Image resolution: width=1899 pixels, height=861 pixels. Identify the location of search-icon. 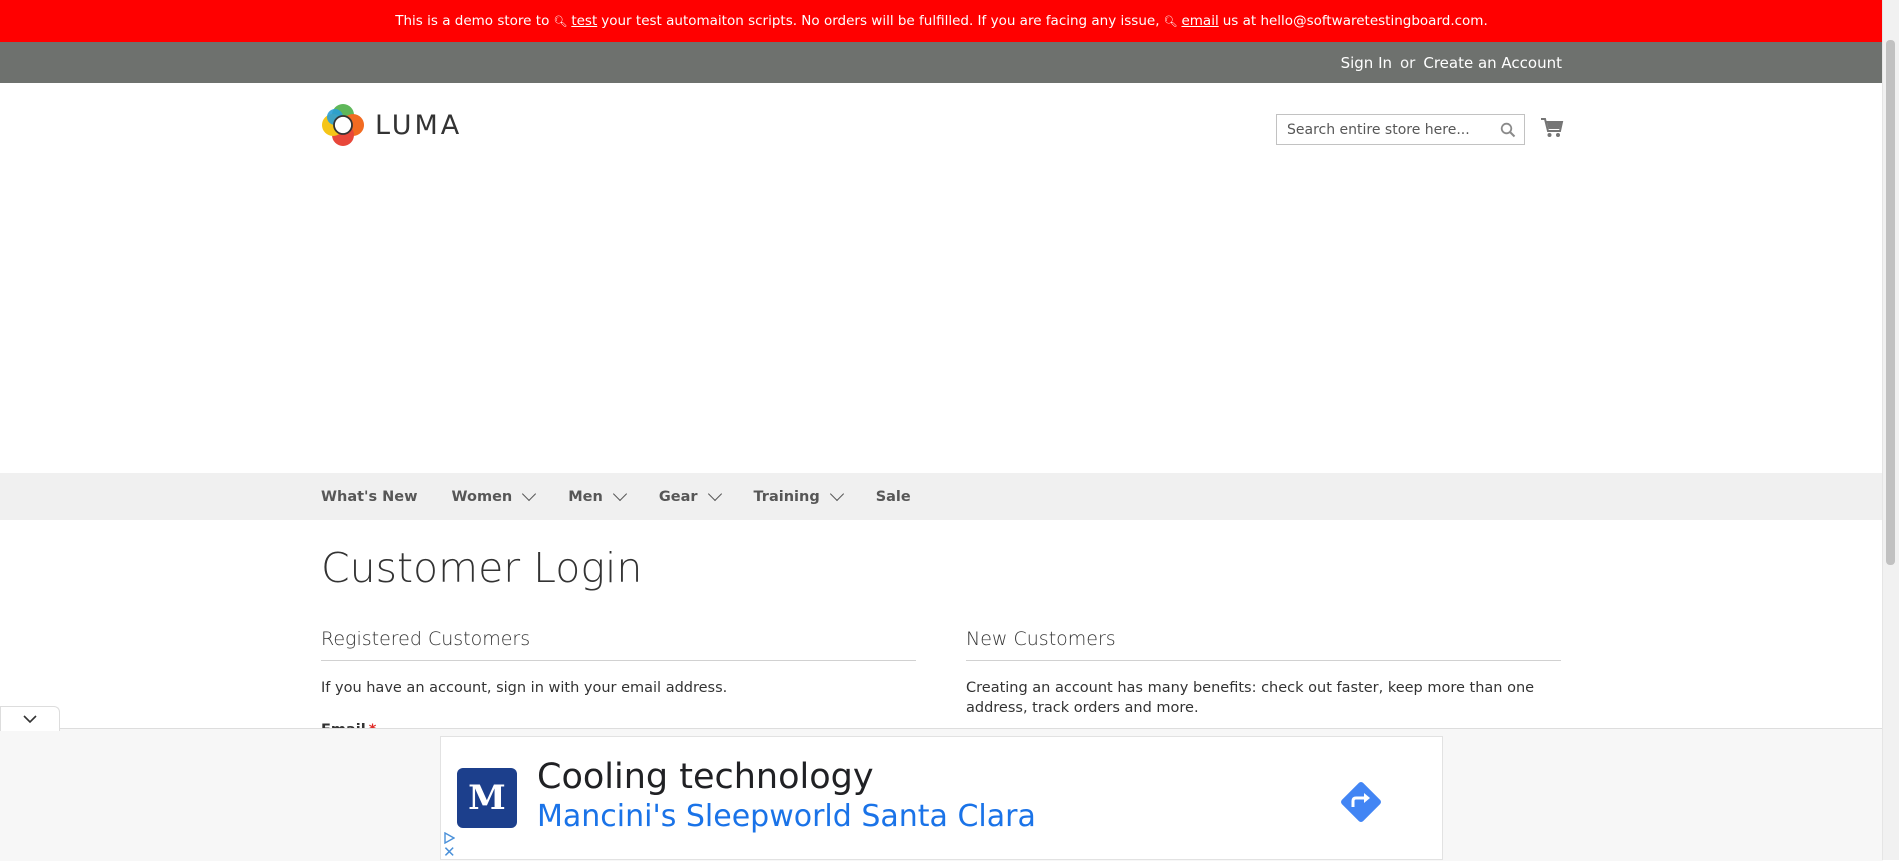
(1508, 132).